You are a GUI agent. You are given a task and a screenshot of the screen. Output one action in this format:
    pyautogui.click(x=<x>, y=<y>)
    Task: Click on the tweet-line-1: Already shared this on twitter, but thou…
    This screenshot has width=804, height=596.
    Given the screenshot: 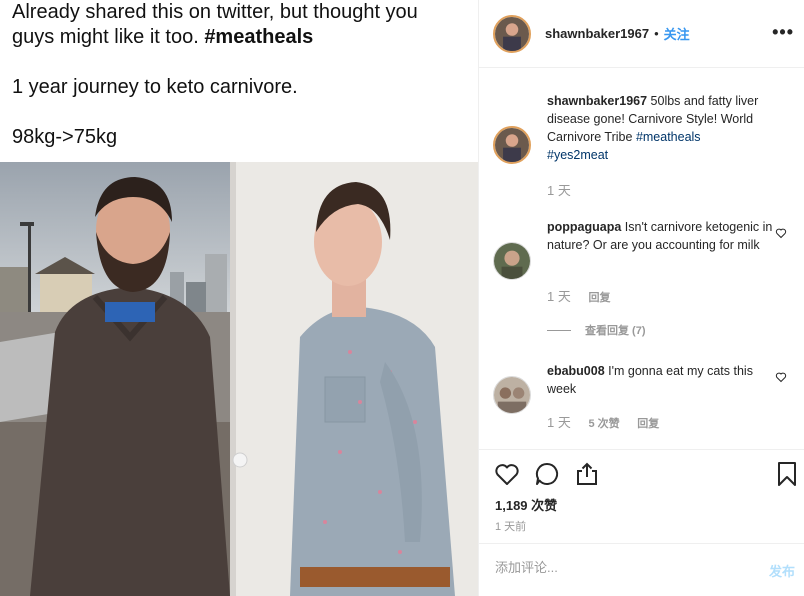 What is the action you would take?
    pyautogui.click(x=215, y=12)
    